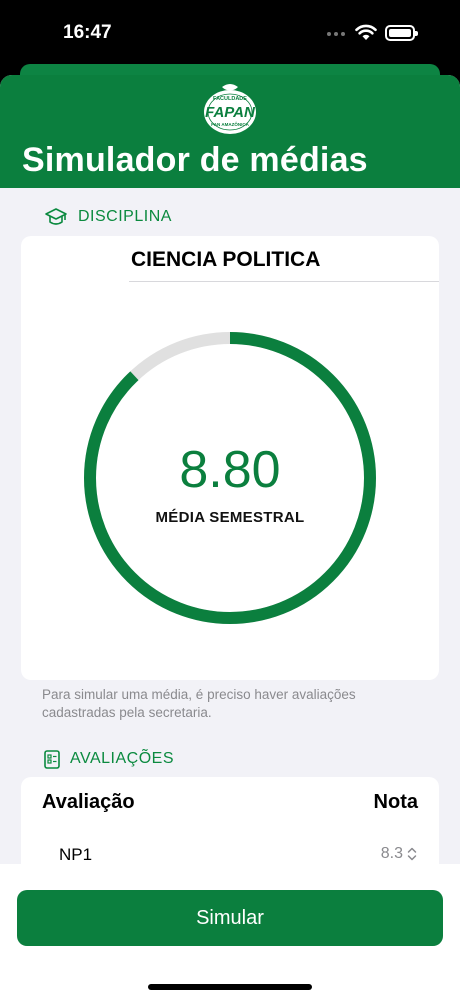 The height and width of the screenshot is (999, 460). Describe the element at coordinates (230, 112) in the screenshot. I see `logo-text: FAPAN` at that location.